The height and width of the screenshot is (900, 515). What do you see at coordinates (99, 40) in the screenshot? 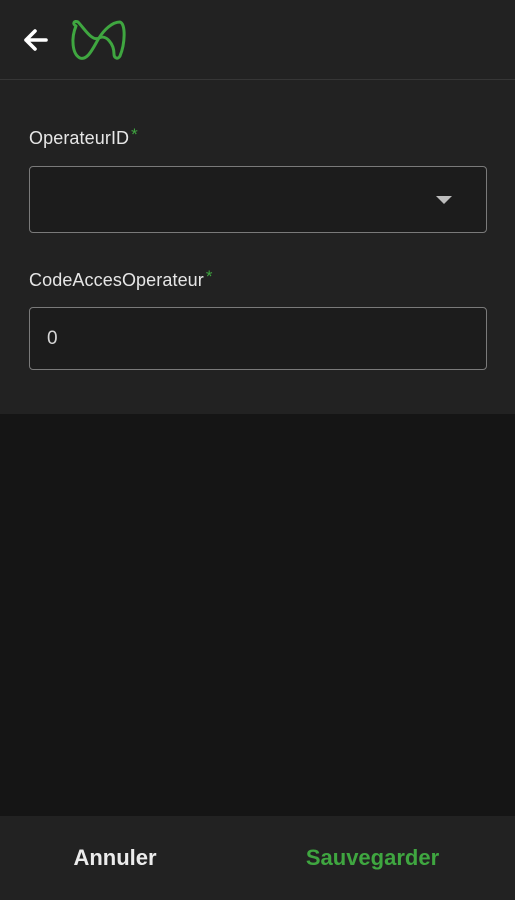
I see `brand-logo-icon` at bounding box center [99, 40].